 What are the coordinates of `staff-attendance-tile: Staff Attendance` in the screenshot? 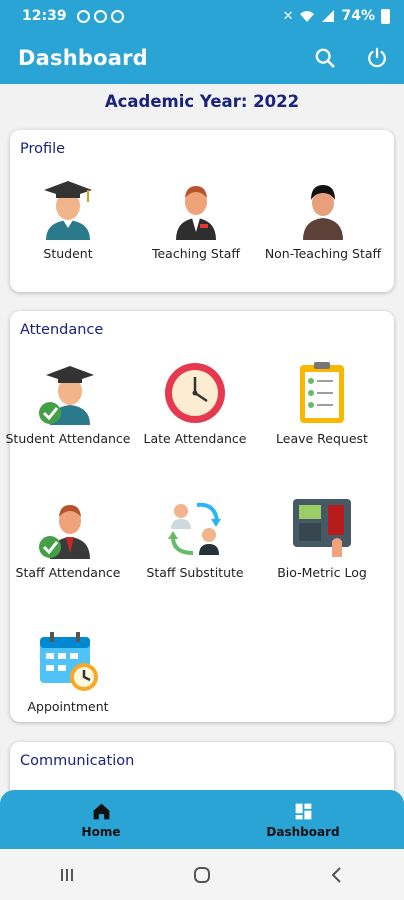 It's located at (68, 538).